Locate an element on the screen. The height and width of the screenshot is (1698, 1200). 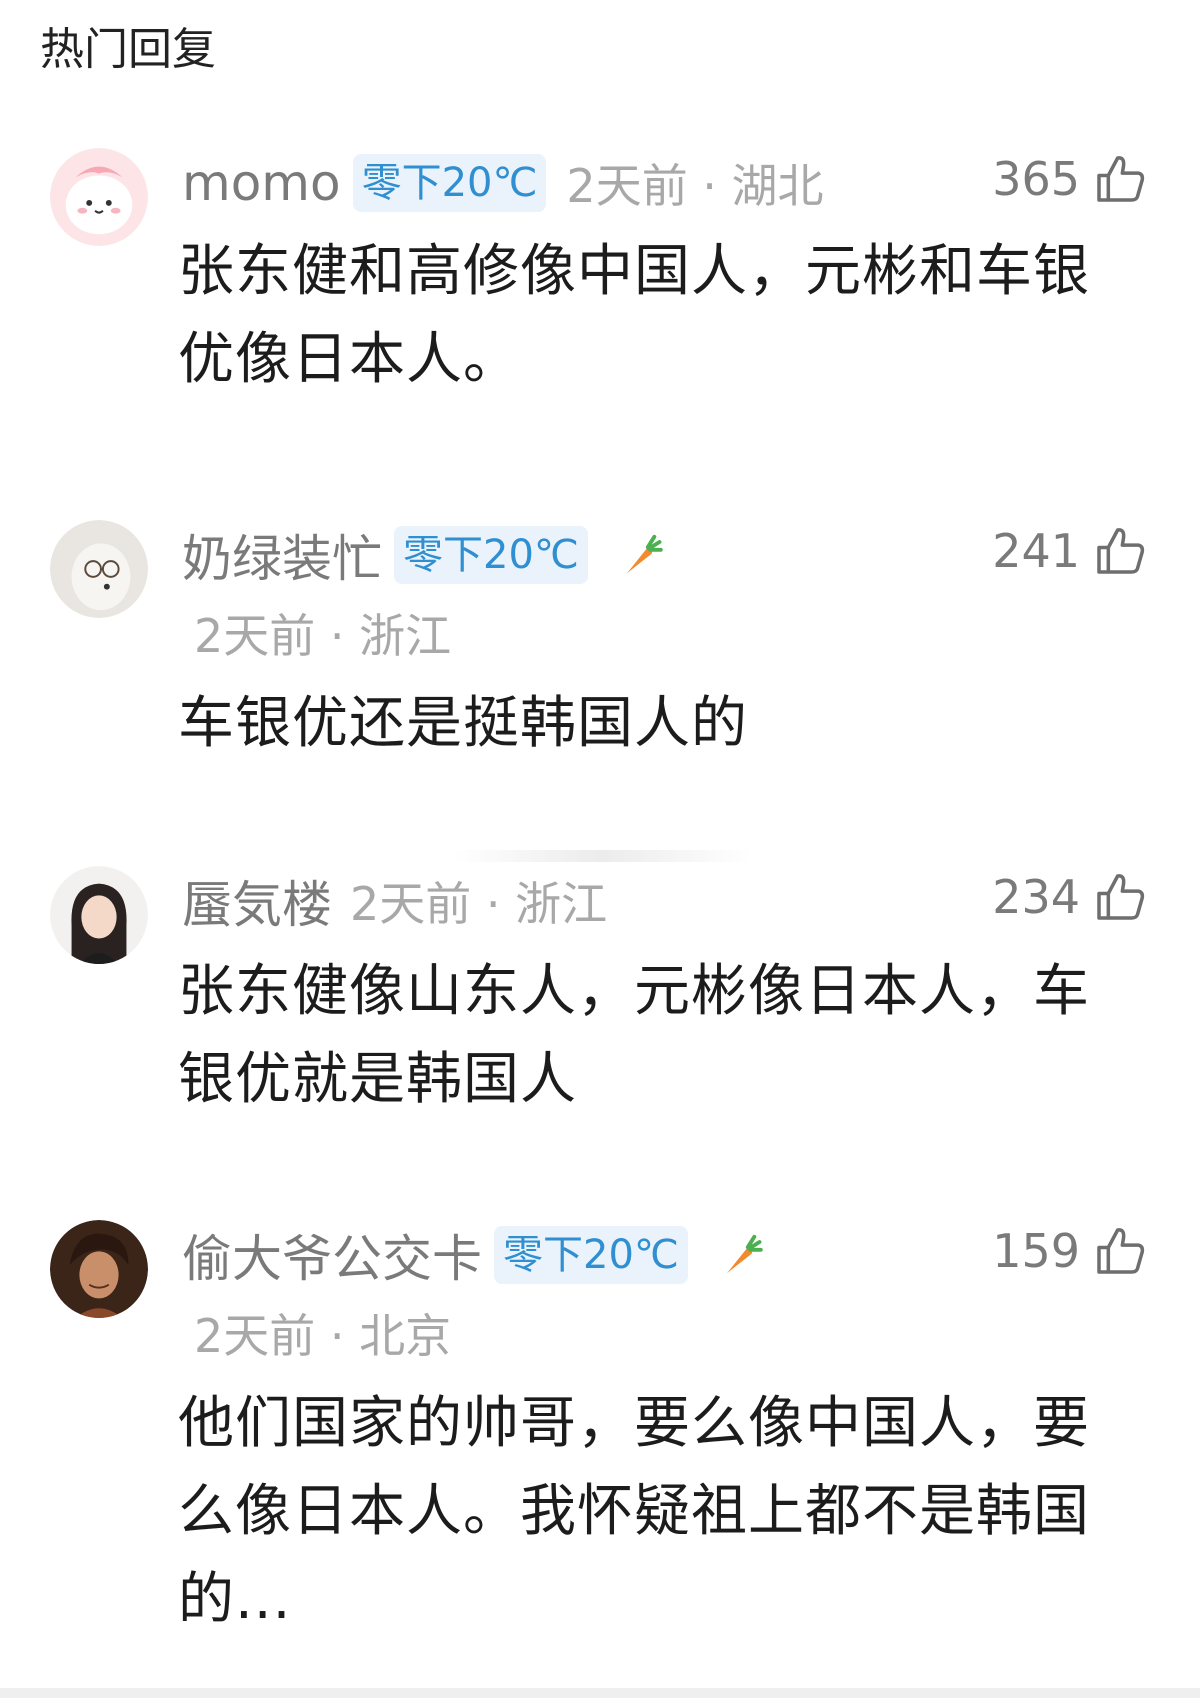
username: 奶绿装忙 is located at coordinates (282, 555).